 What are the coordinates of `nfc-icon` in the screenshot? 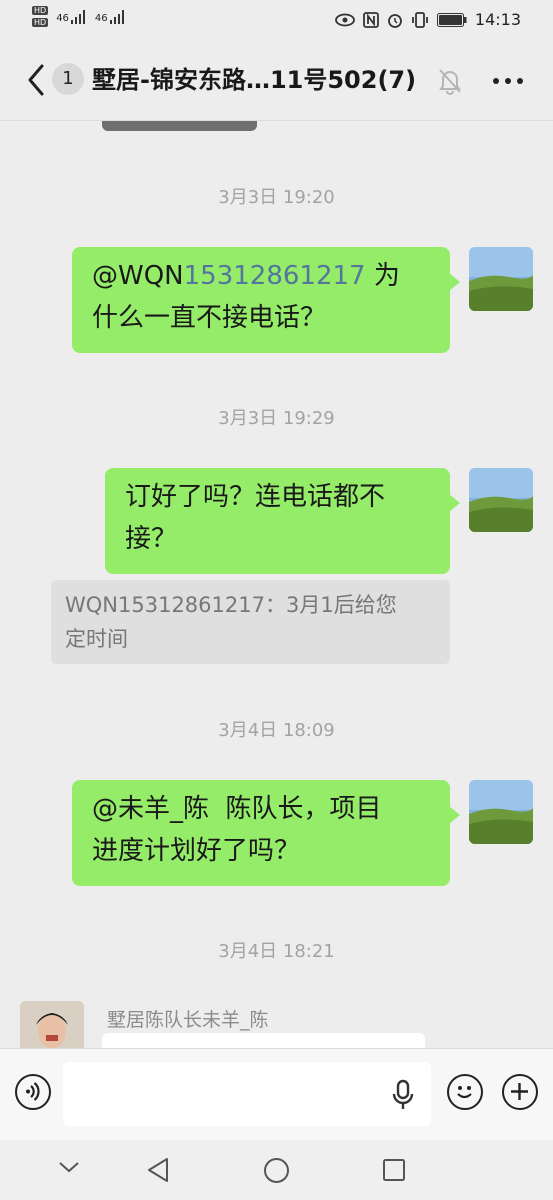 It's located at (370, 19).